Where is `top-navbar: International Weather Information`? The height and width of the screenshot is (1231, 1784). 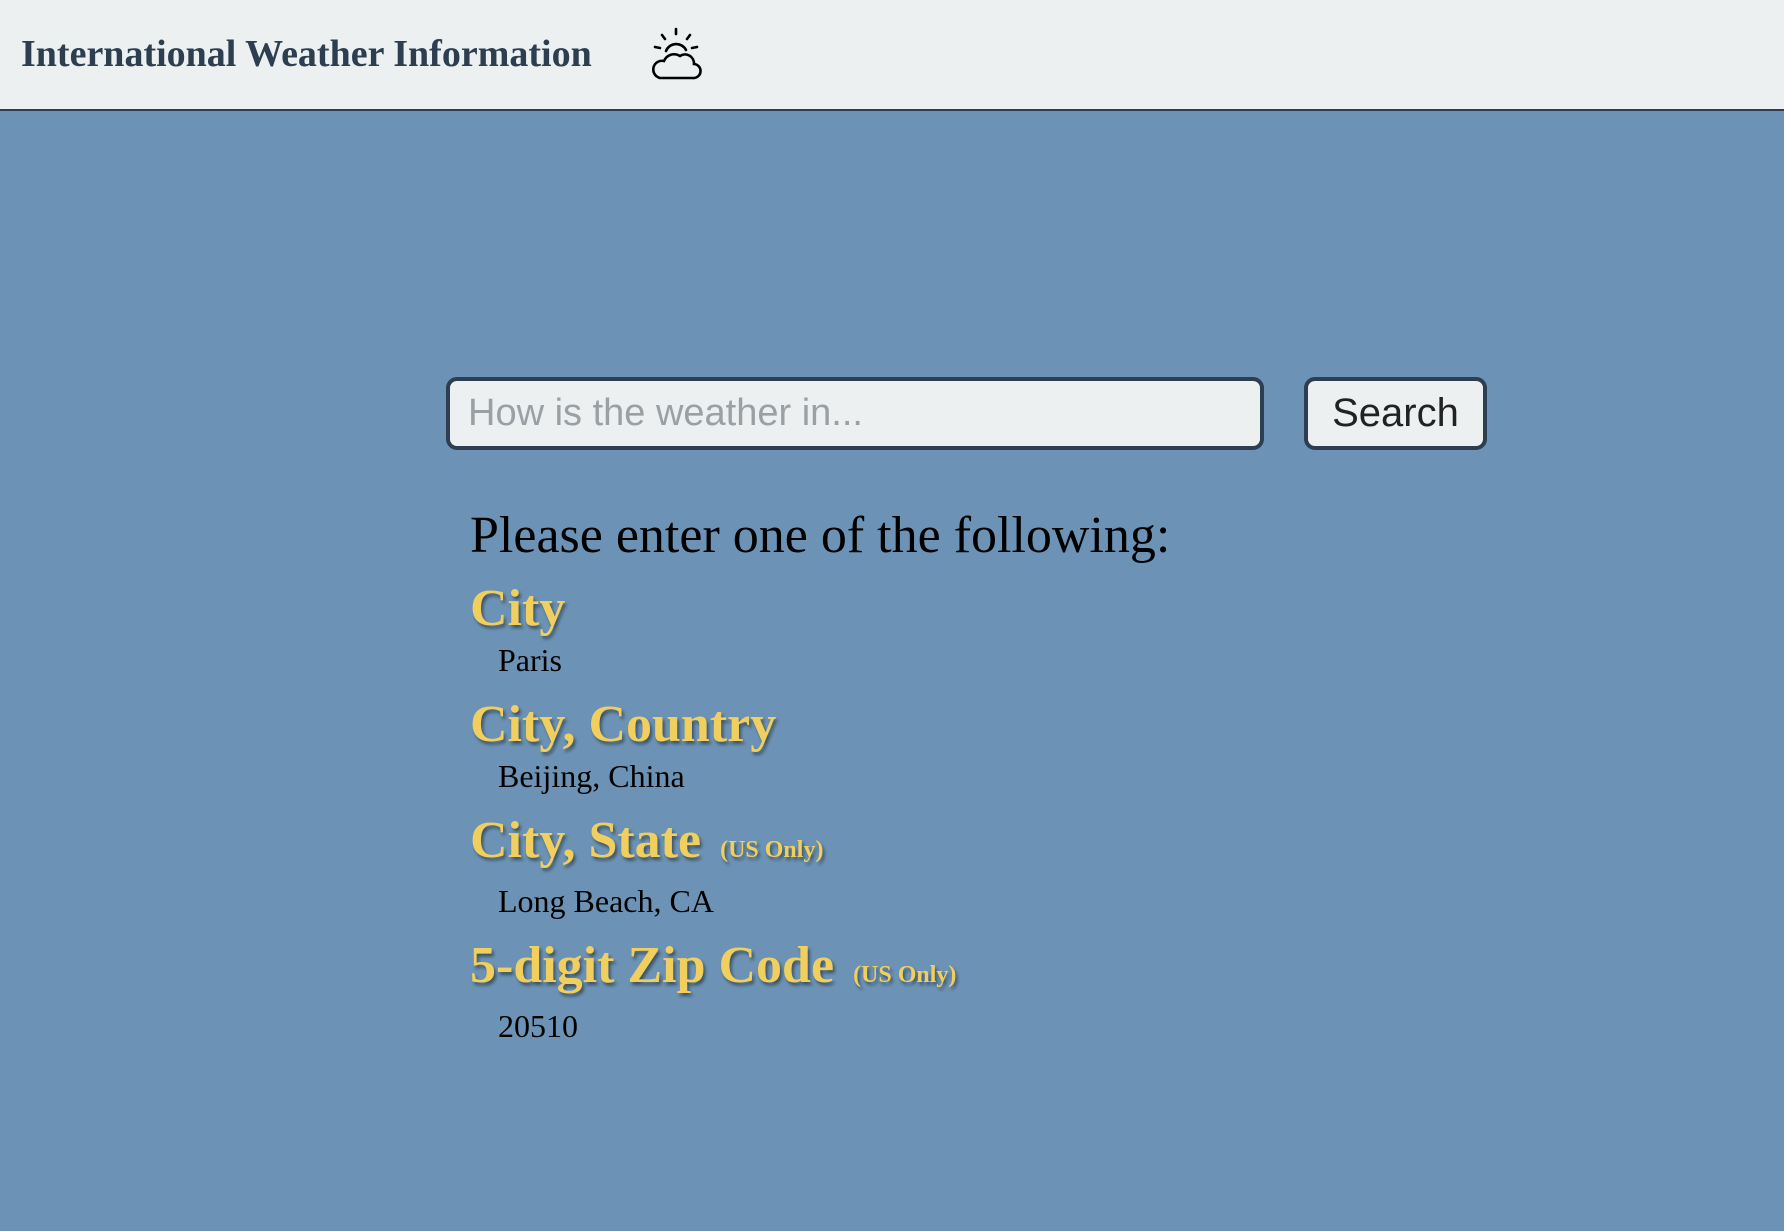 top-navbar: International Weather Information is located at coordinates (892, 55).